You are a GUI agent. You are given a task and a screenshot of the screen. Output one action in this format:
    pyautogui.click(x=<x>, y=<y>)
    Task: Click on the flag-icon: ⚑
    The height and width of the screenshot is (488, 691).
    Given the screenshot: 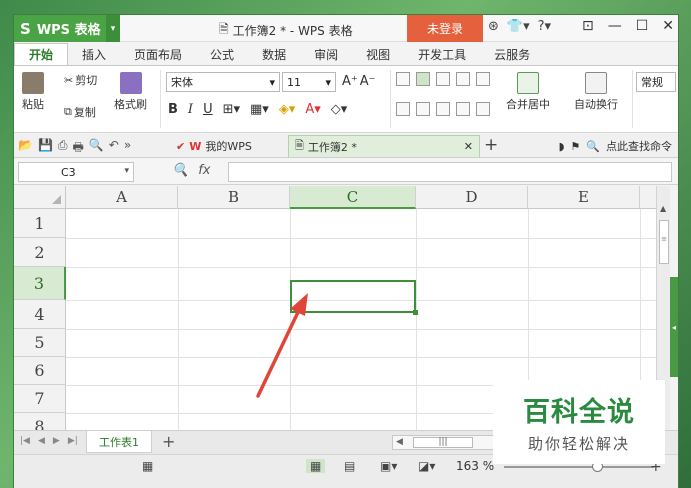 What is the action you would take?
    pyautogui.click(x=575, y=146)
    